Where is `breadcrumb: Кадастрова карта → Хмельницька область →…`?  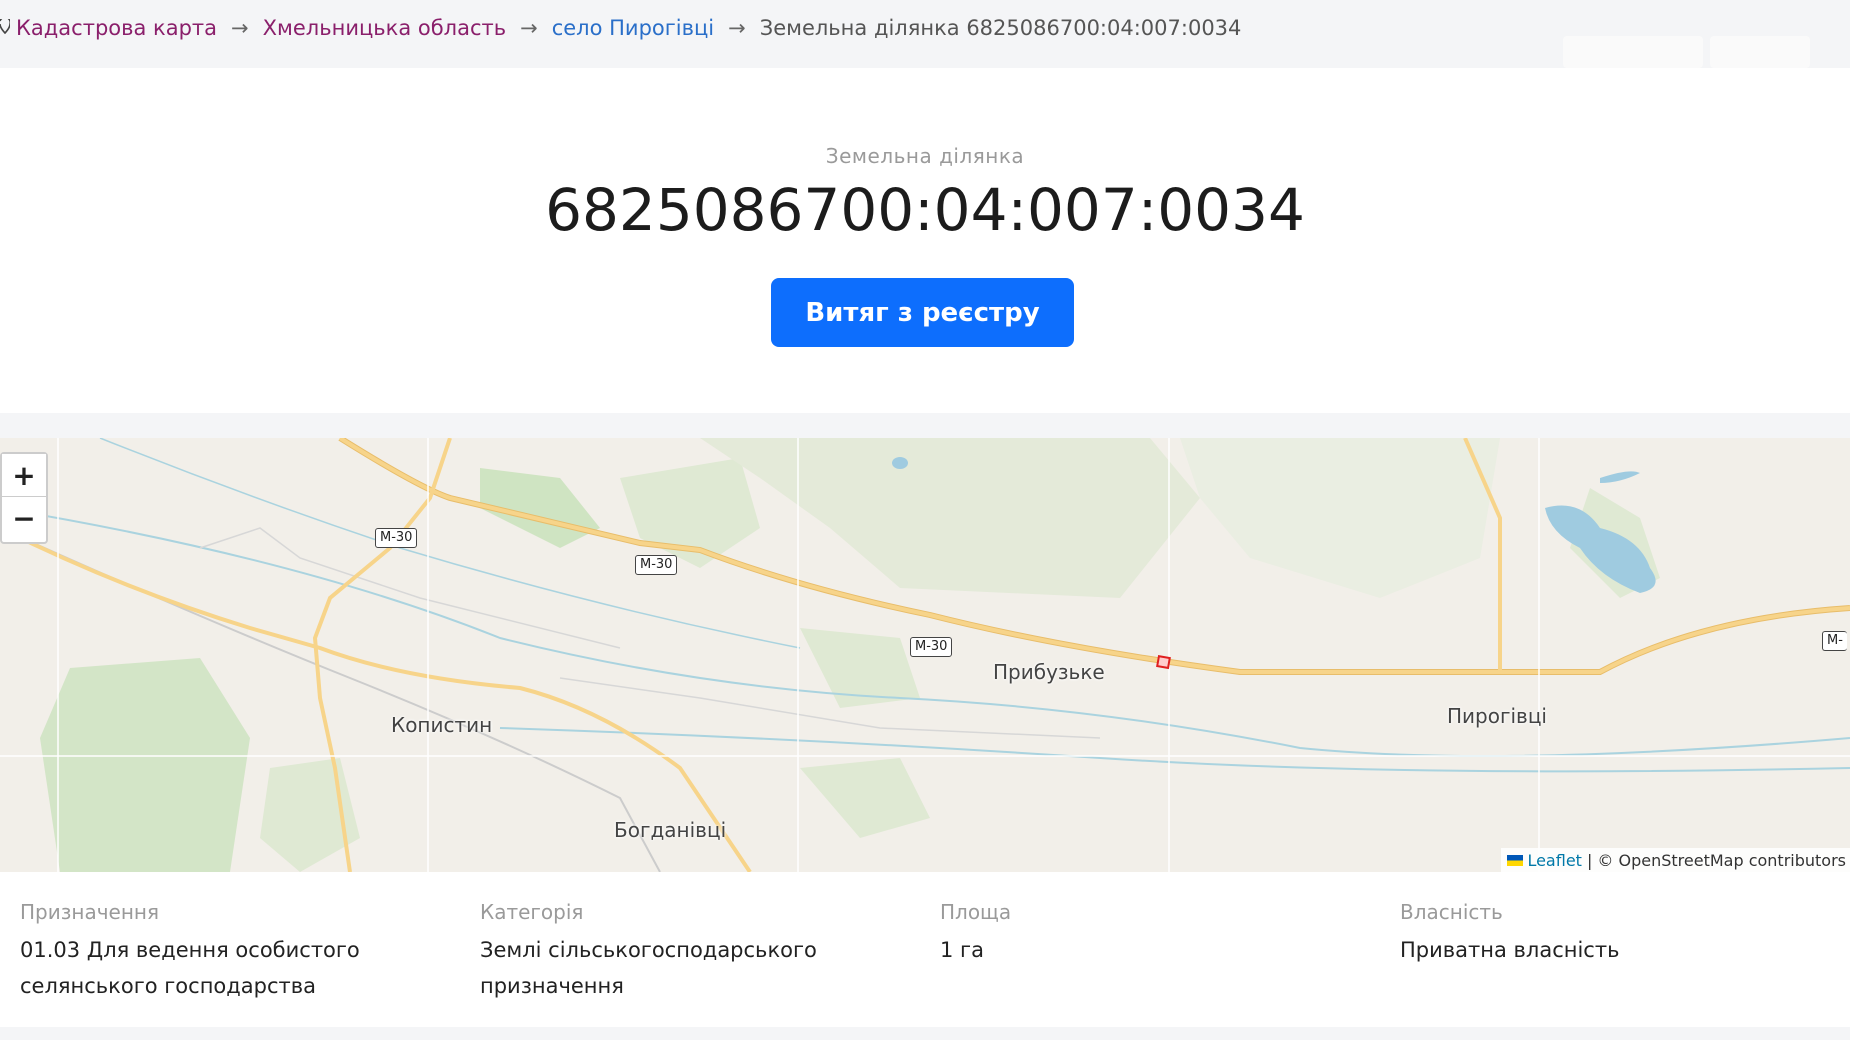
breadcrumb: Кадастрова карта → Хмельницька область →… is located at coordinates (620, 28).